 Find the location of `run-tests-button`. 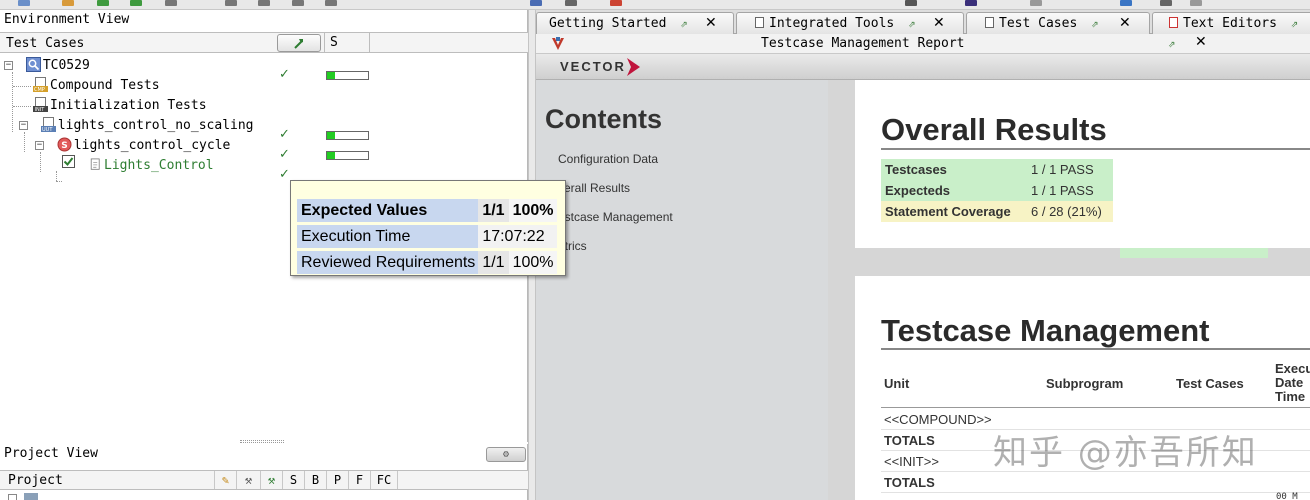

run-tests-button is located at coordinates (299, 43).